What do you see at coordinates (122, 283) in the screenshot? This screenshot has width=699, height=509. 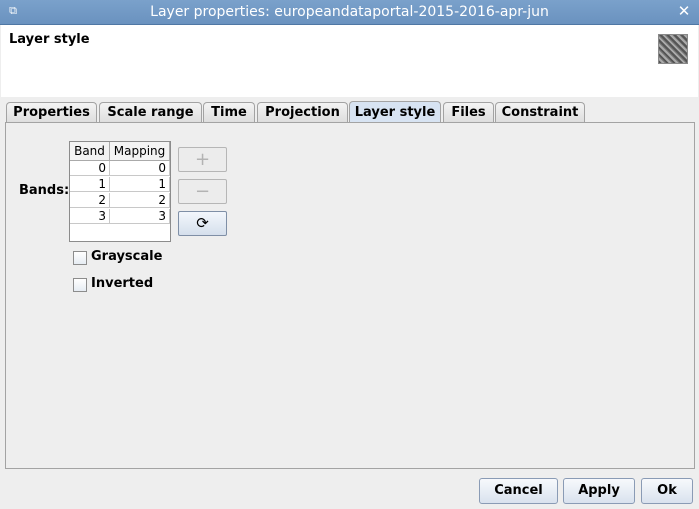 I see `inverted-label: Inverted` at bounding box center [122, 283].